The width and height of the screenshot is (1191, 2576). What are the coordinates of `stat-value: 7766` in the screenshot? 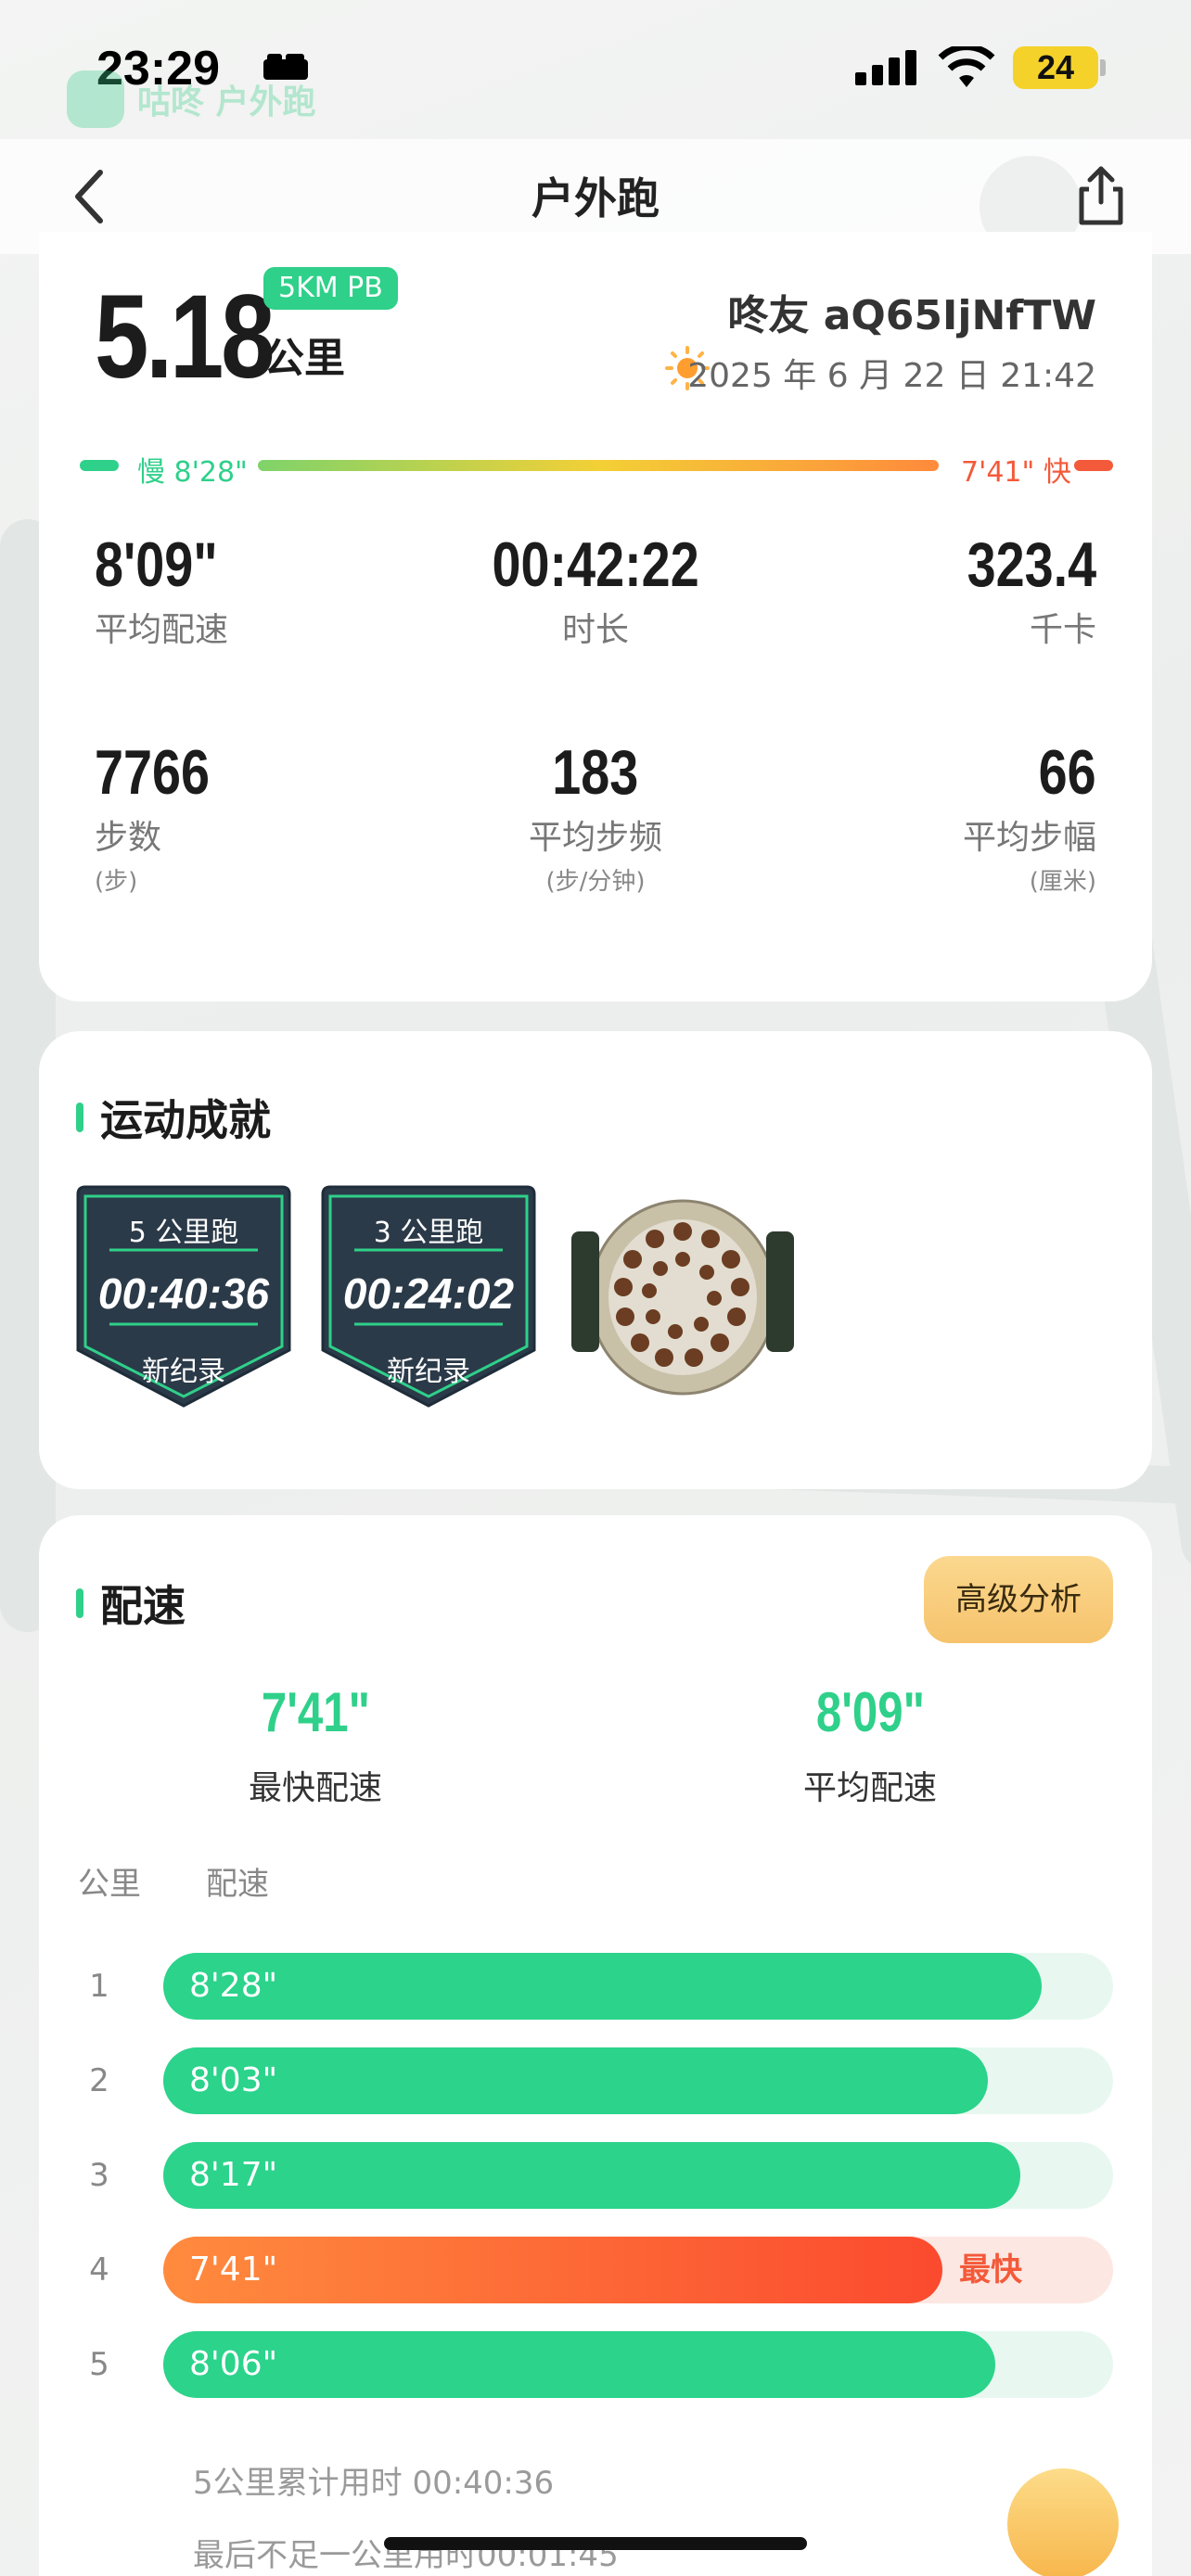 It's located at (153, 772).